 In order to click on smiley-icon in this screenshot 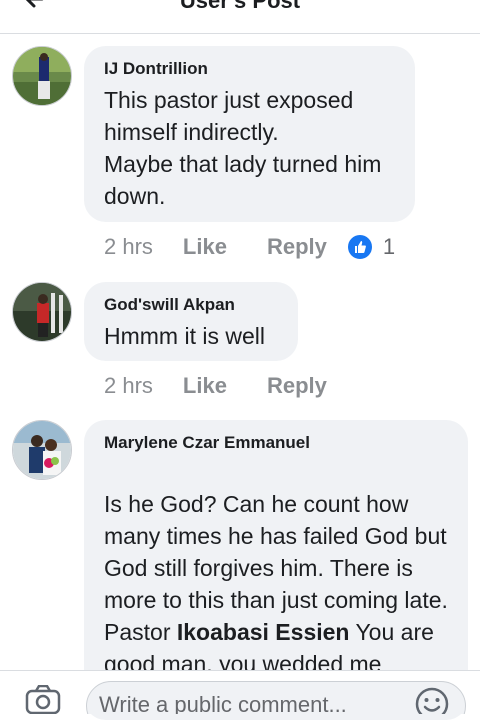, I will do `click(432, 700)`.